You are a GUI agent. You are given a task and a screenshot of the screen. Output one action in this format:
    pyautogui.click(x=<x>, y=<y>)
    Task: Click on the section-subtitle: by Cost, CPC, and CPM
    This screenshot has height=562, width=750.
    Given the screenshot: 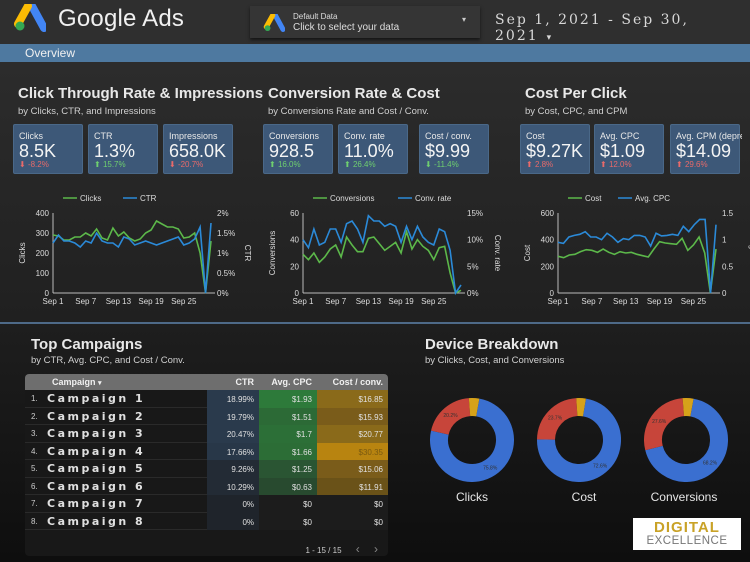 What is the action you would take?
    pyautogui.click(x=576, y=111)
    